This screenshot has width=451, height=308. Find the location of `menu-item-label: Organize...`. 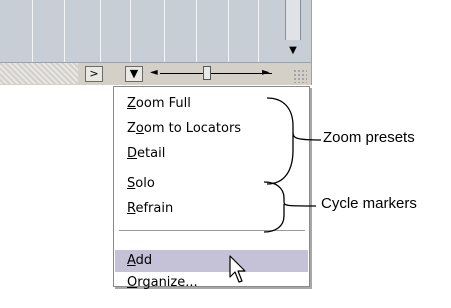

menu-item-label: Organize... is located at coordinates (162, 282).